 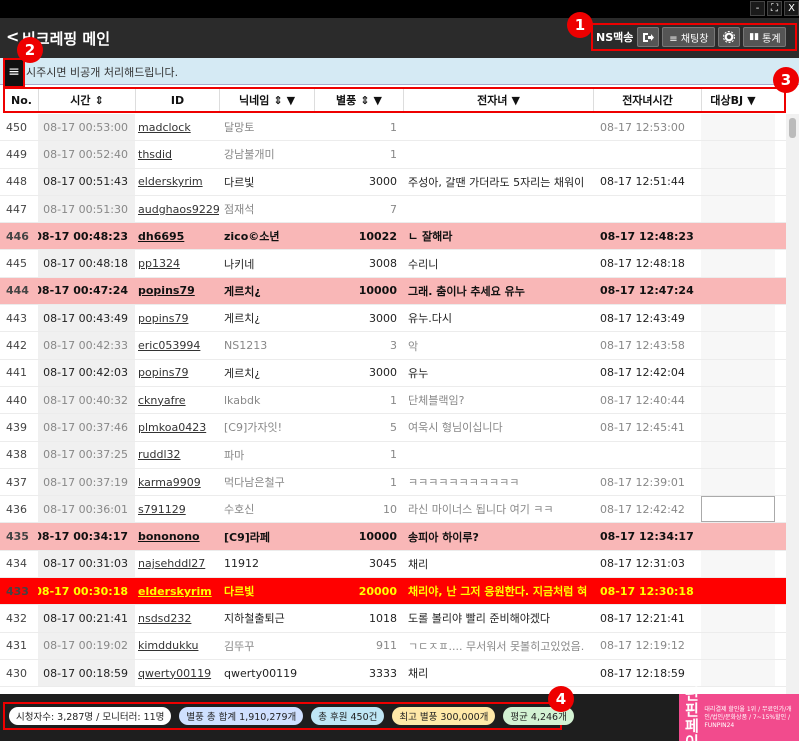 I want to click on row-id-link: eric053994, so click(x=177, y=345).